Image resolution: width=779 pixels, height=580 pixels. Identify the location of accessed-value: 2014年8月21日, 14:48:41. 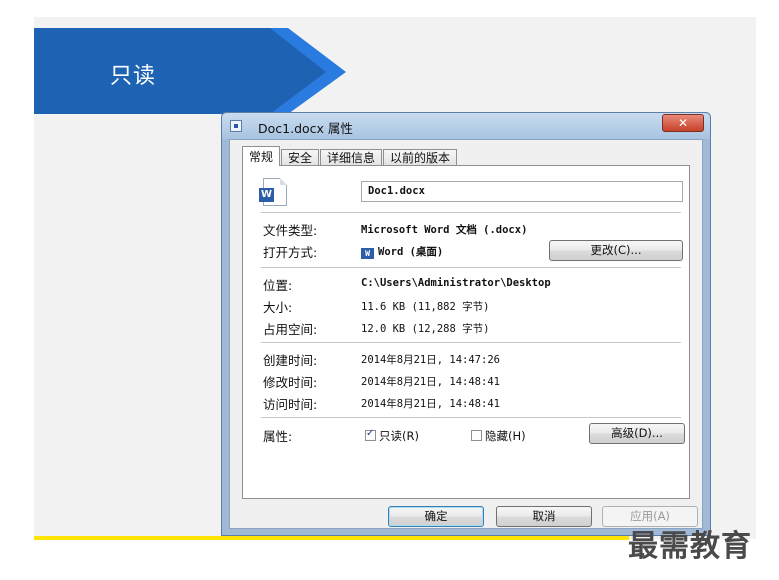
(430, 404).